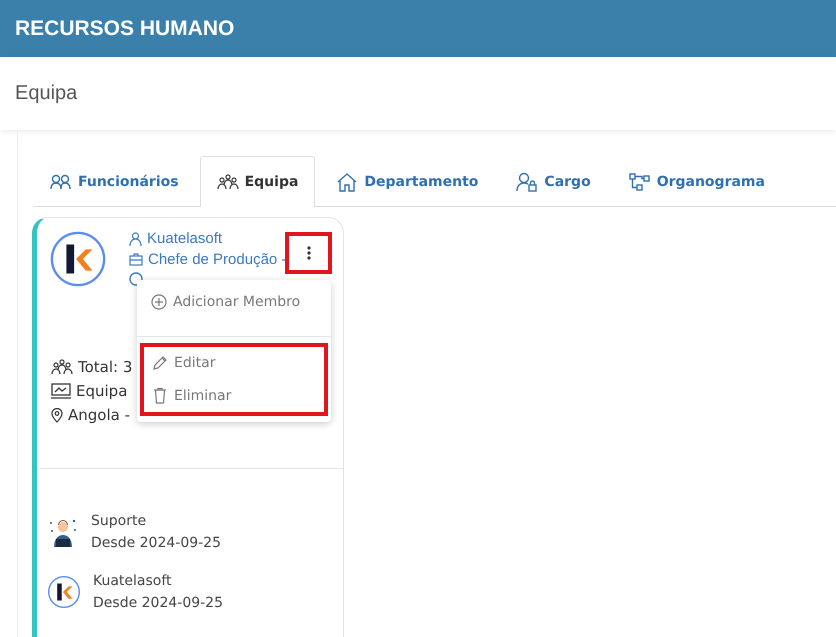 The width and height of the screenshot is (836, 637). I want to click on app-title: RECURSOS HUMANO, so click(124, 28).